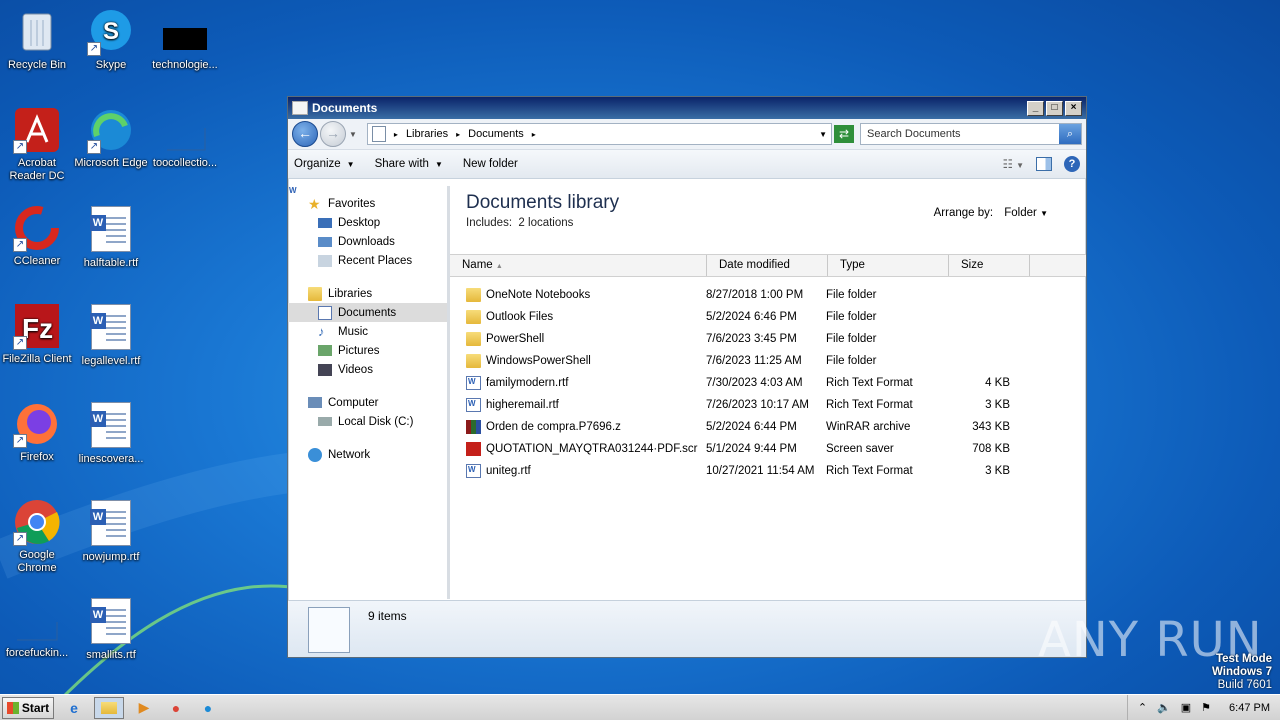  What do you see at coordinates (473, 295) in the screenshot?
I see `folder-icon` at bounding box center [473, 295].